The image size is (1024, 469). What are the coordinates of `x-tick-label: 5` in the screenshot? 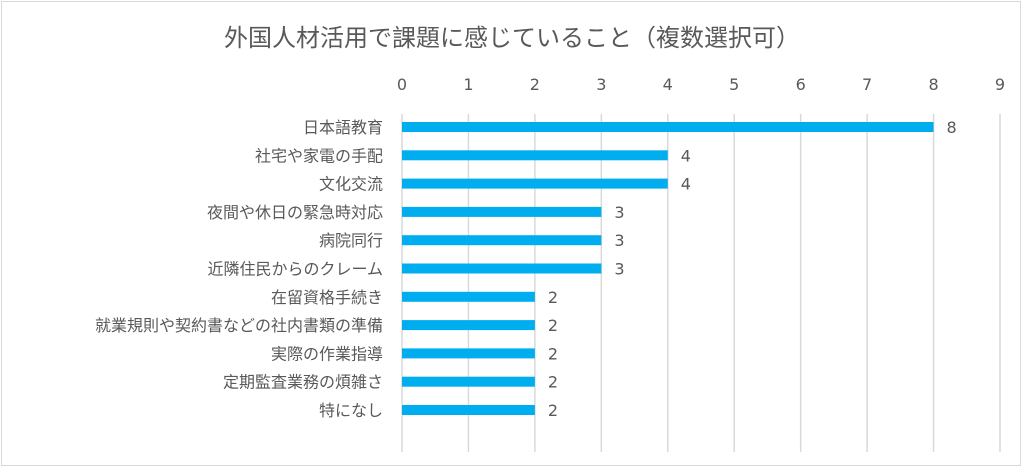 It's located at (734, 84).